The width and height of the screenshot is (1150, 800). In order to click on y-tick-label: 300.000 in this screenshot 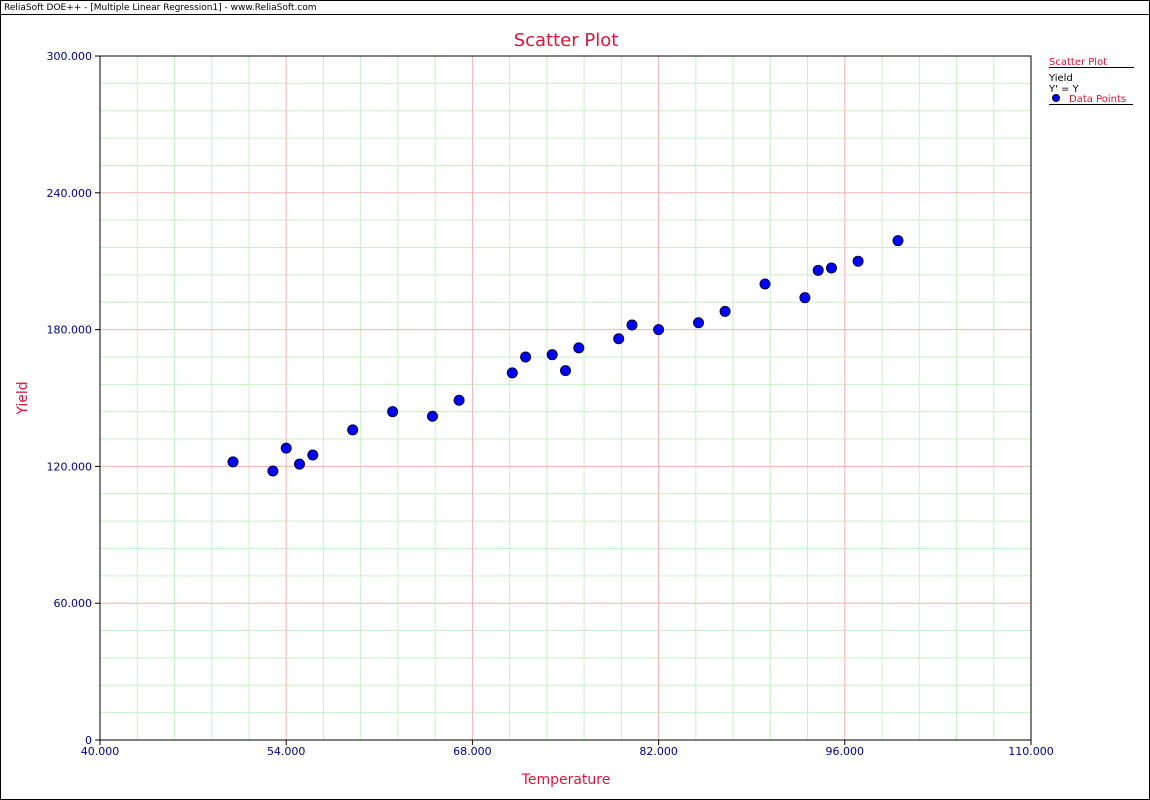, I will do `click(70, 56)`.